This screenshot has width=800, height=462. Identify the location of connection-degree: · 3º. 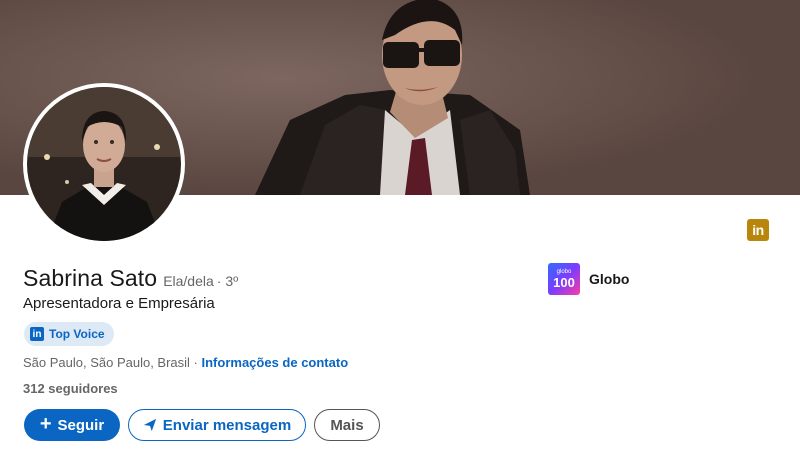
(227, 281).